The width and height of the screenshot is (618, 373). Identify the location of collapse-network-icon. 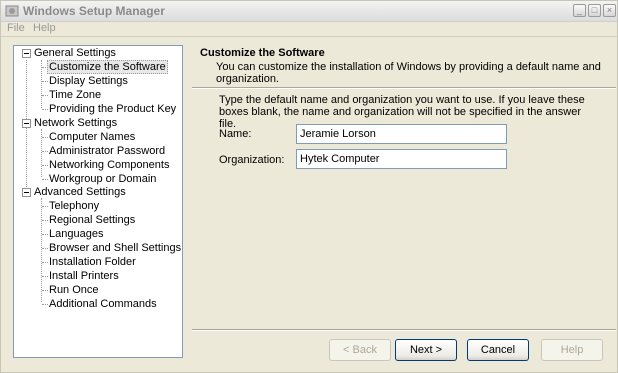
(26, 123).